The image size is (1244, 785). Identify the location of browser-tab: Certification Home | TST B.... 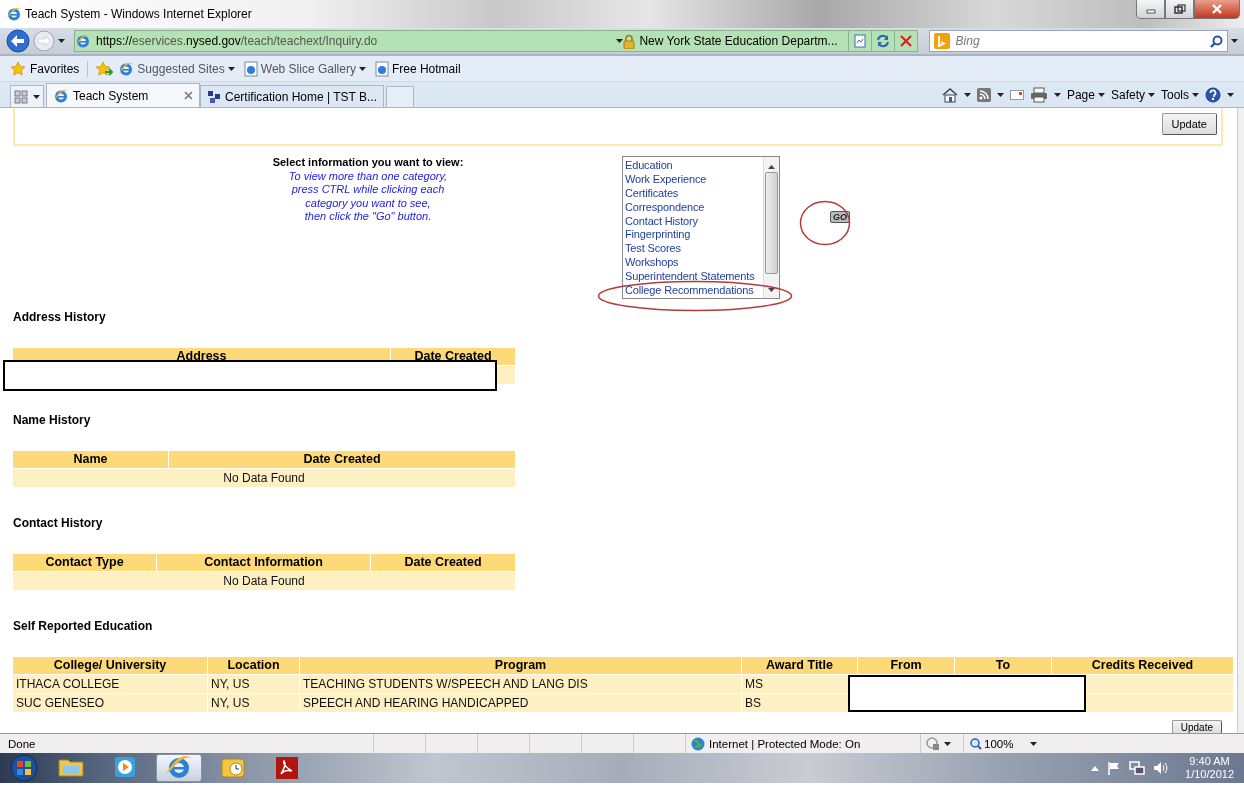
(292, 96).